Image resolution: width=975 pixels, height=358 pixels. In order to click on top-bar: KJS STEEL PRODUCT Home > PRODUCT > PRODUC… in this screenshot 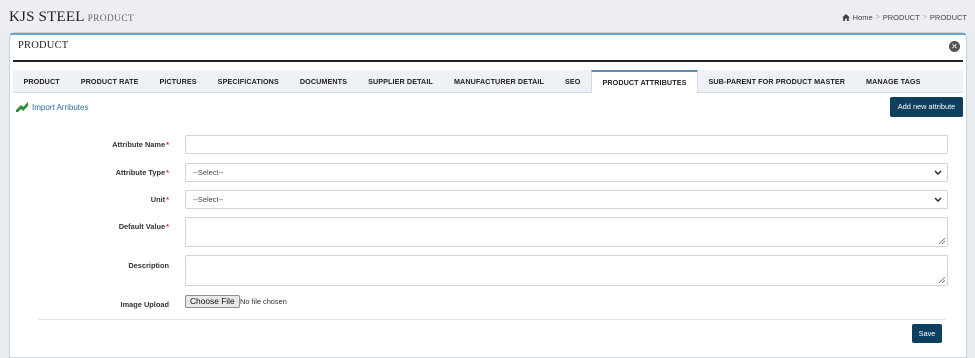, I will do `click(487, 16)`.